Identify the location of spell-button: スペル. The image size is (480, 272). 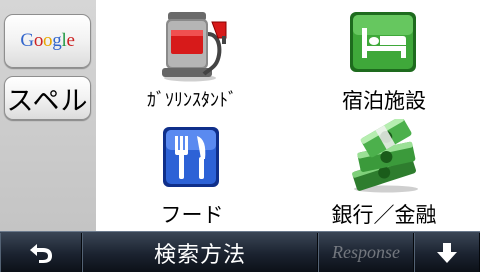
(47, 98).